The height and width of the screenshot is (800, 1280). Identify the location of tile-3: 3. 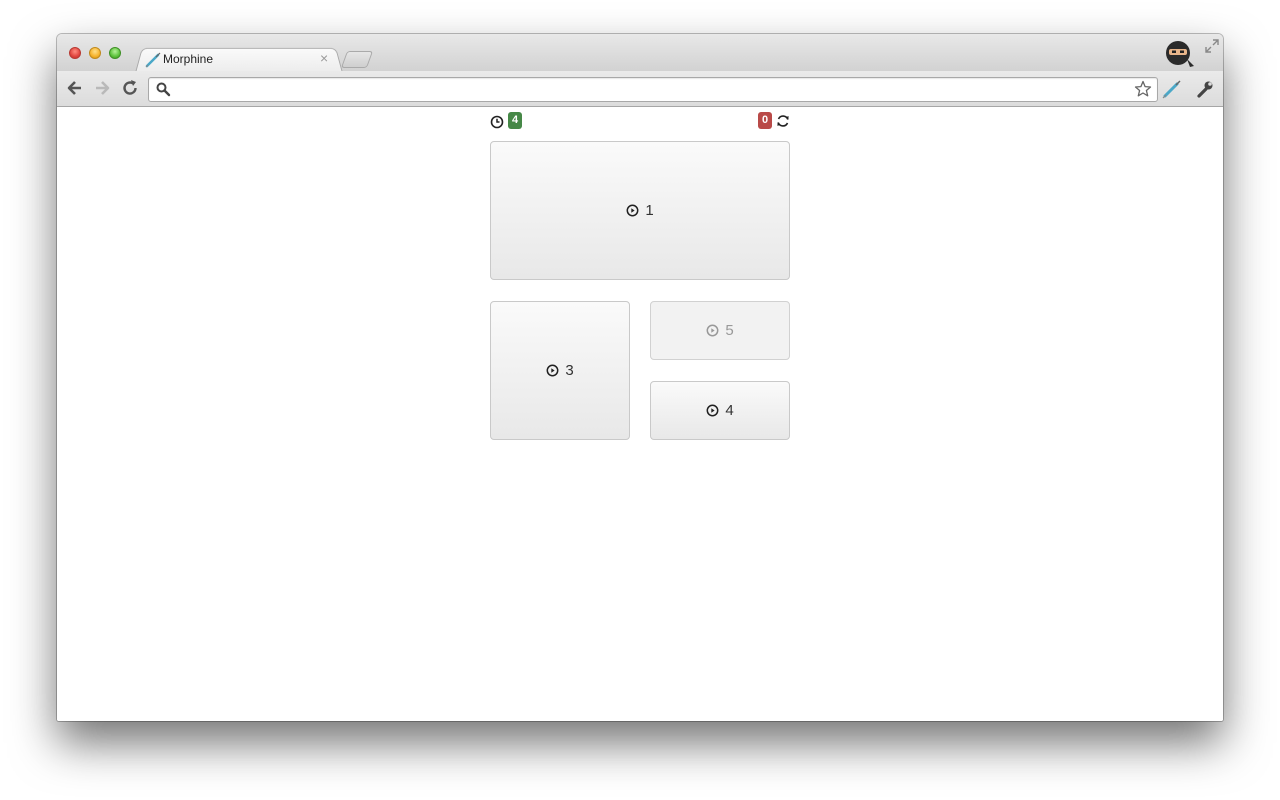
(560, 370).